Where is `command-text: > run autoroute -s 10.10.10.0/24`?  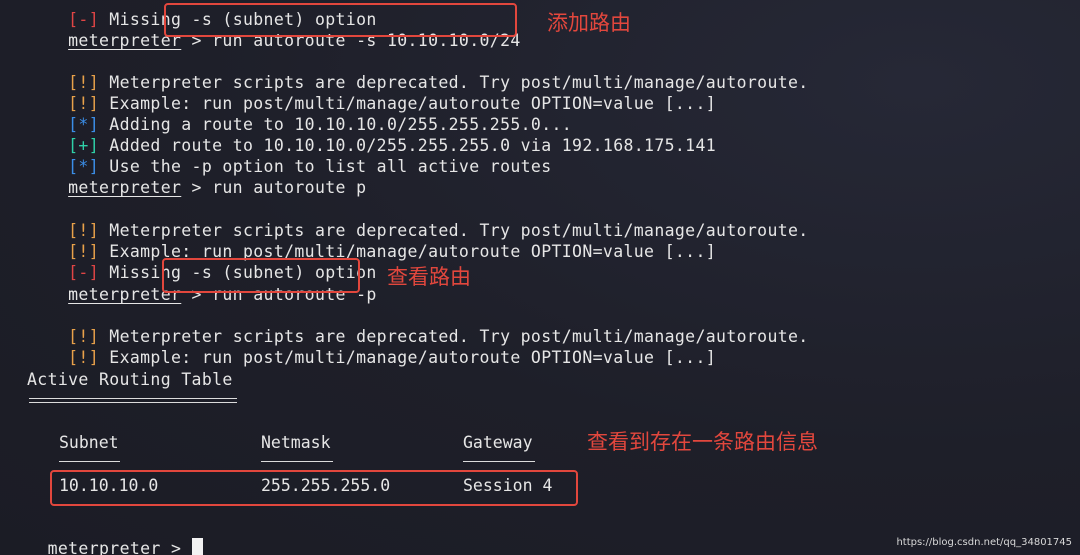
command-text: > run autoroute -s 10.10.10.0/24 is located at coordinates (351, 40).